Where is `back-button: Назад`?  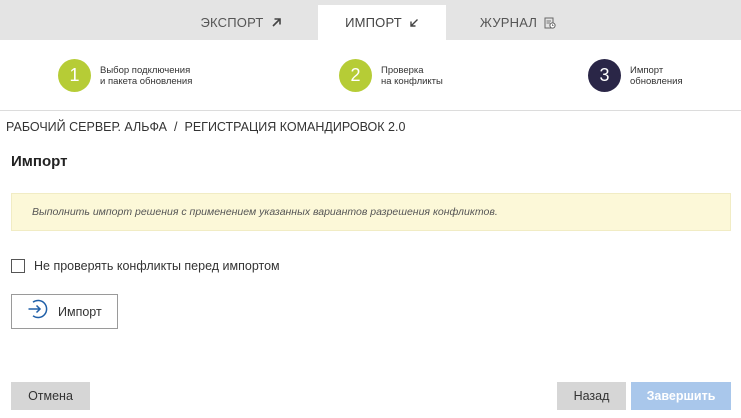 back-button: Назад is located at coordinates (591, 396).